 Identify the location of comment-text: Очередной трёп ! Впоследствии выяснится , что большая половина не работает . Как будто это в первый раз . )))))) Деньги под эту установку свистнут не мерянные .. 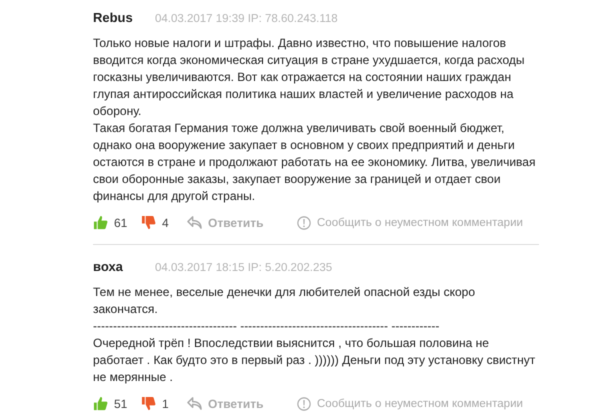
(314, 360).